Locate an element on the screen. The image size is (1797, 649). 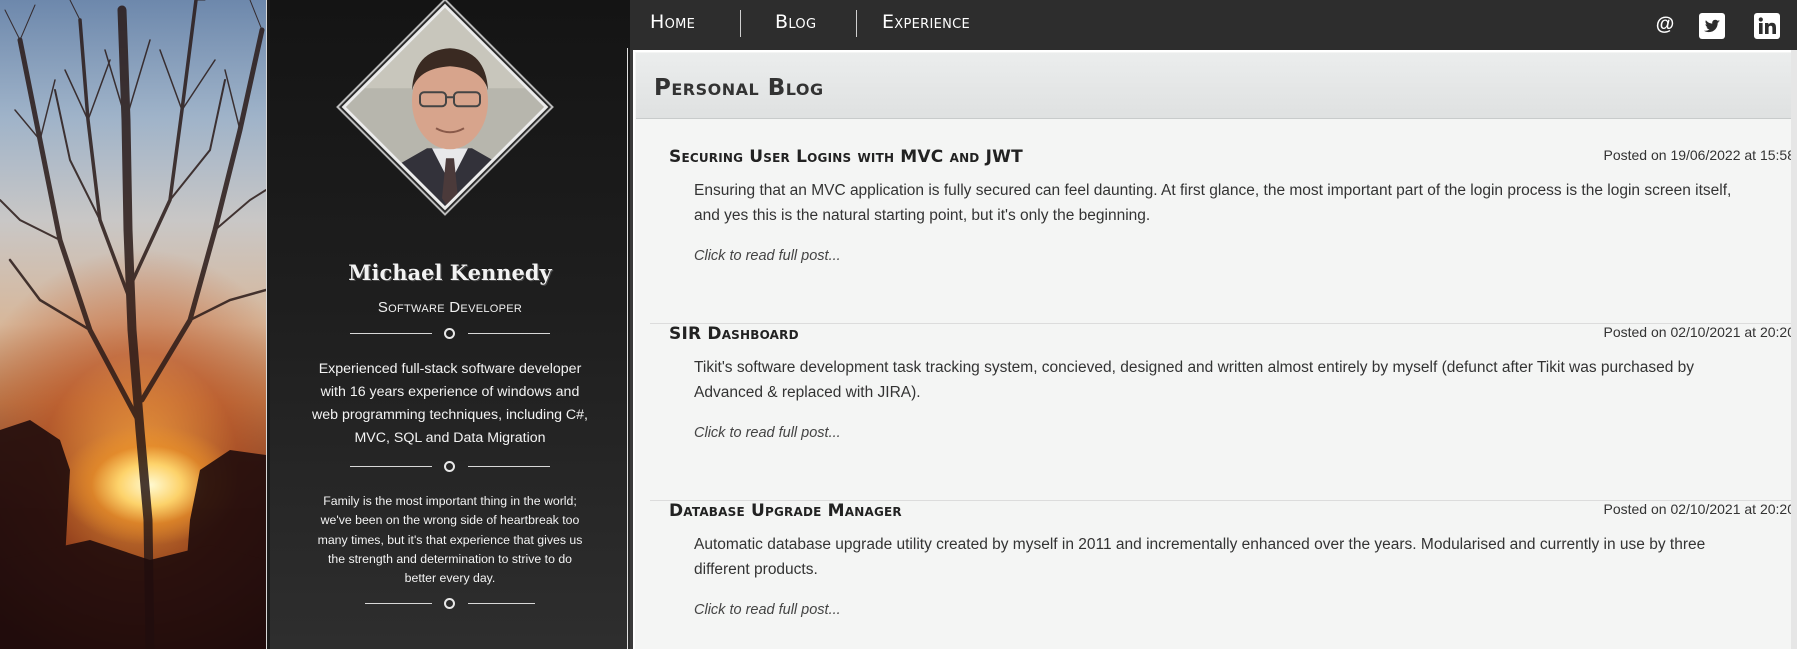
blog-header: Personal Blog is located at coordinates (1215, 86).